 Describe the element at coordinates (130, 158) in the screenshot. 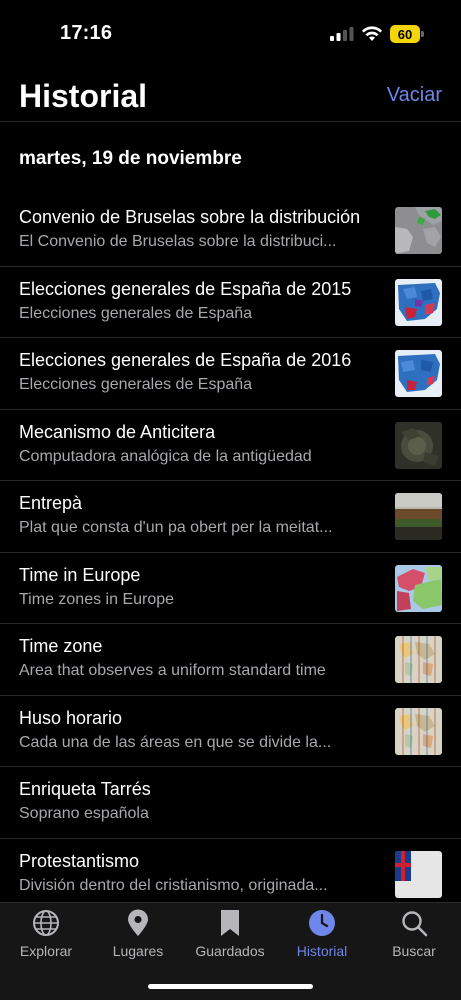

I see `date-section-header: martes, 19 de noviembre` at that location.